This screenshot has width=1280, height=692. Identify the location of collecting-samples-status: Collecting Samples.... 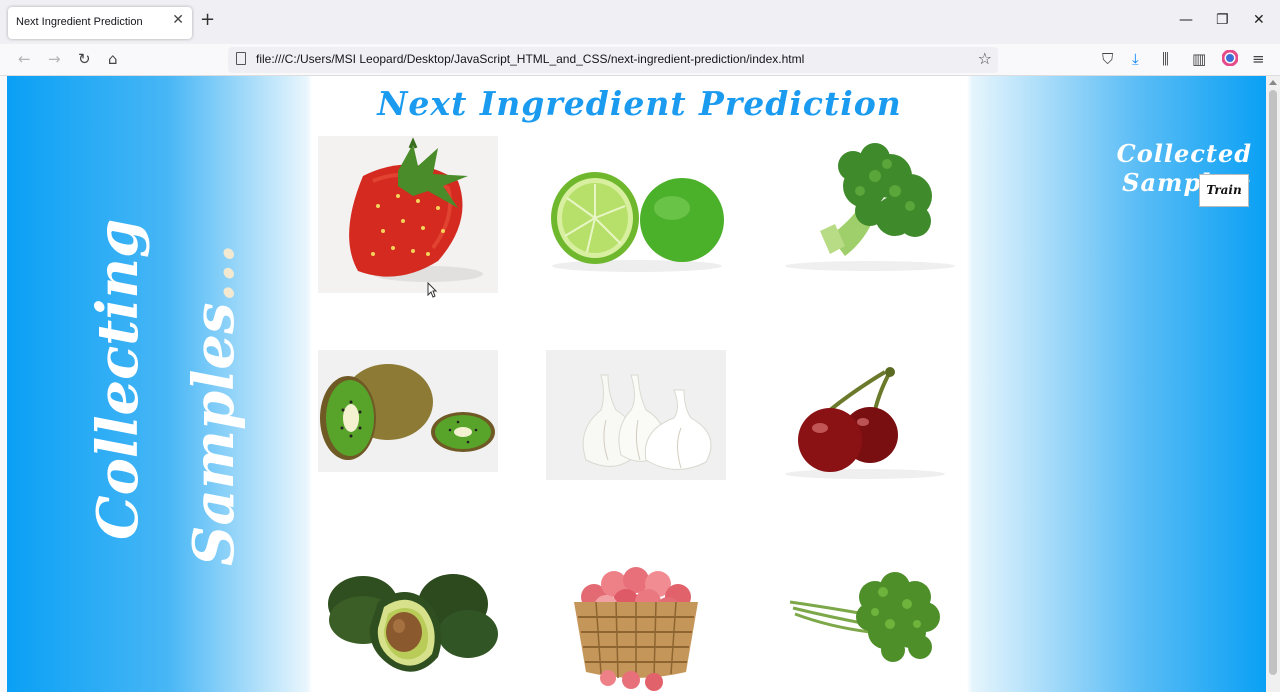
(170, 400).